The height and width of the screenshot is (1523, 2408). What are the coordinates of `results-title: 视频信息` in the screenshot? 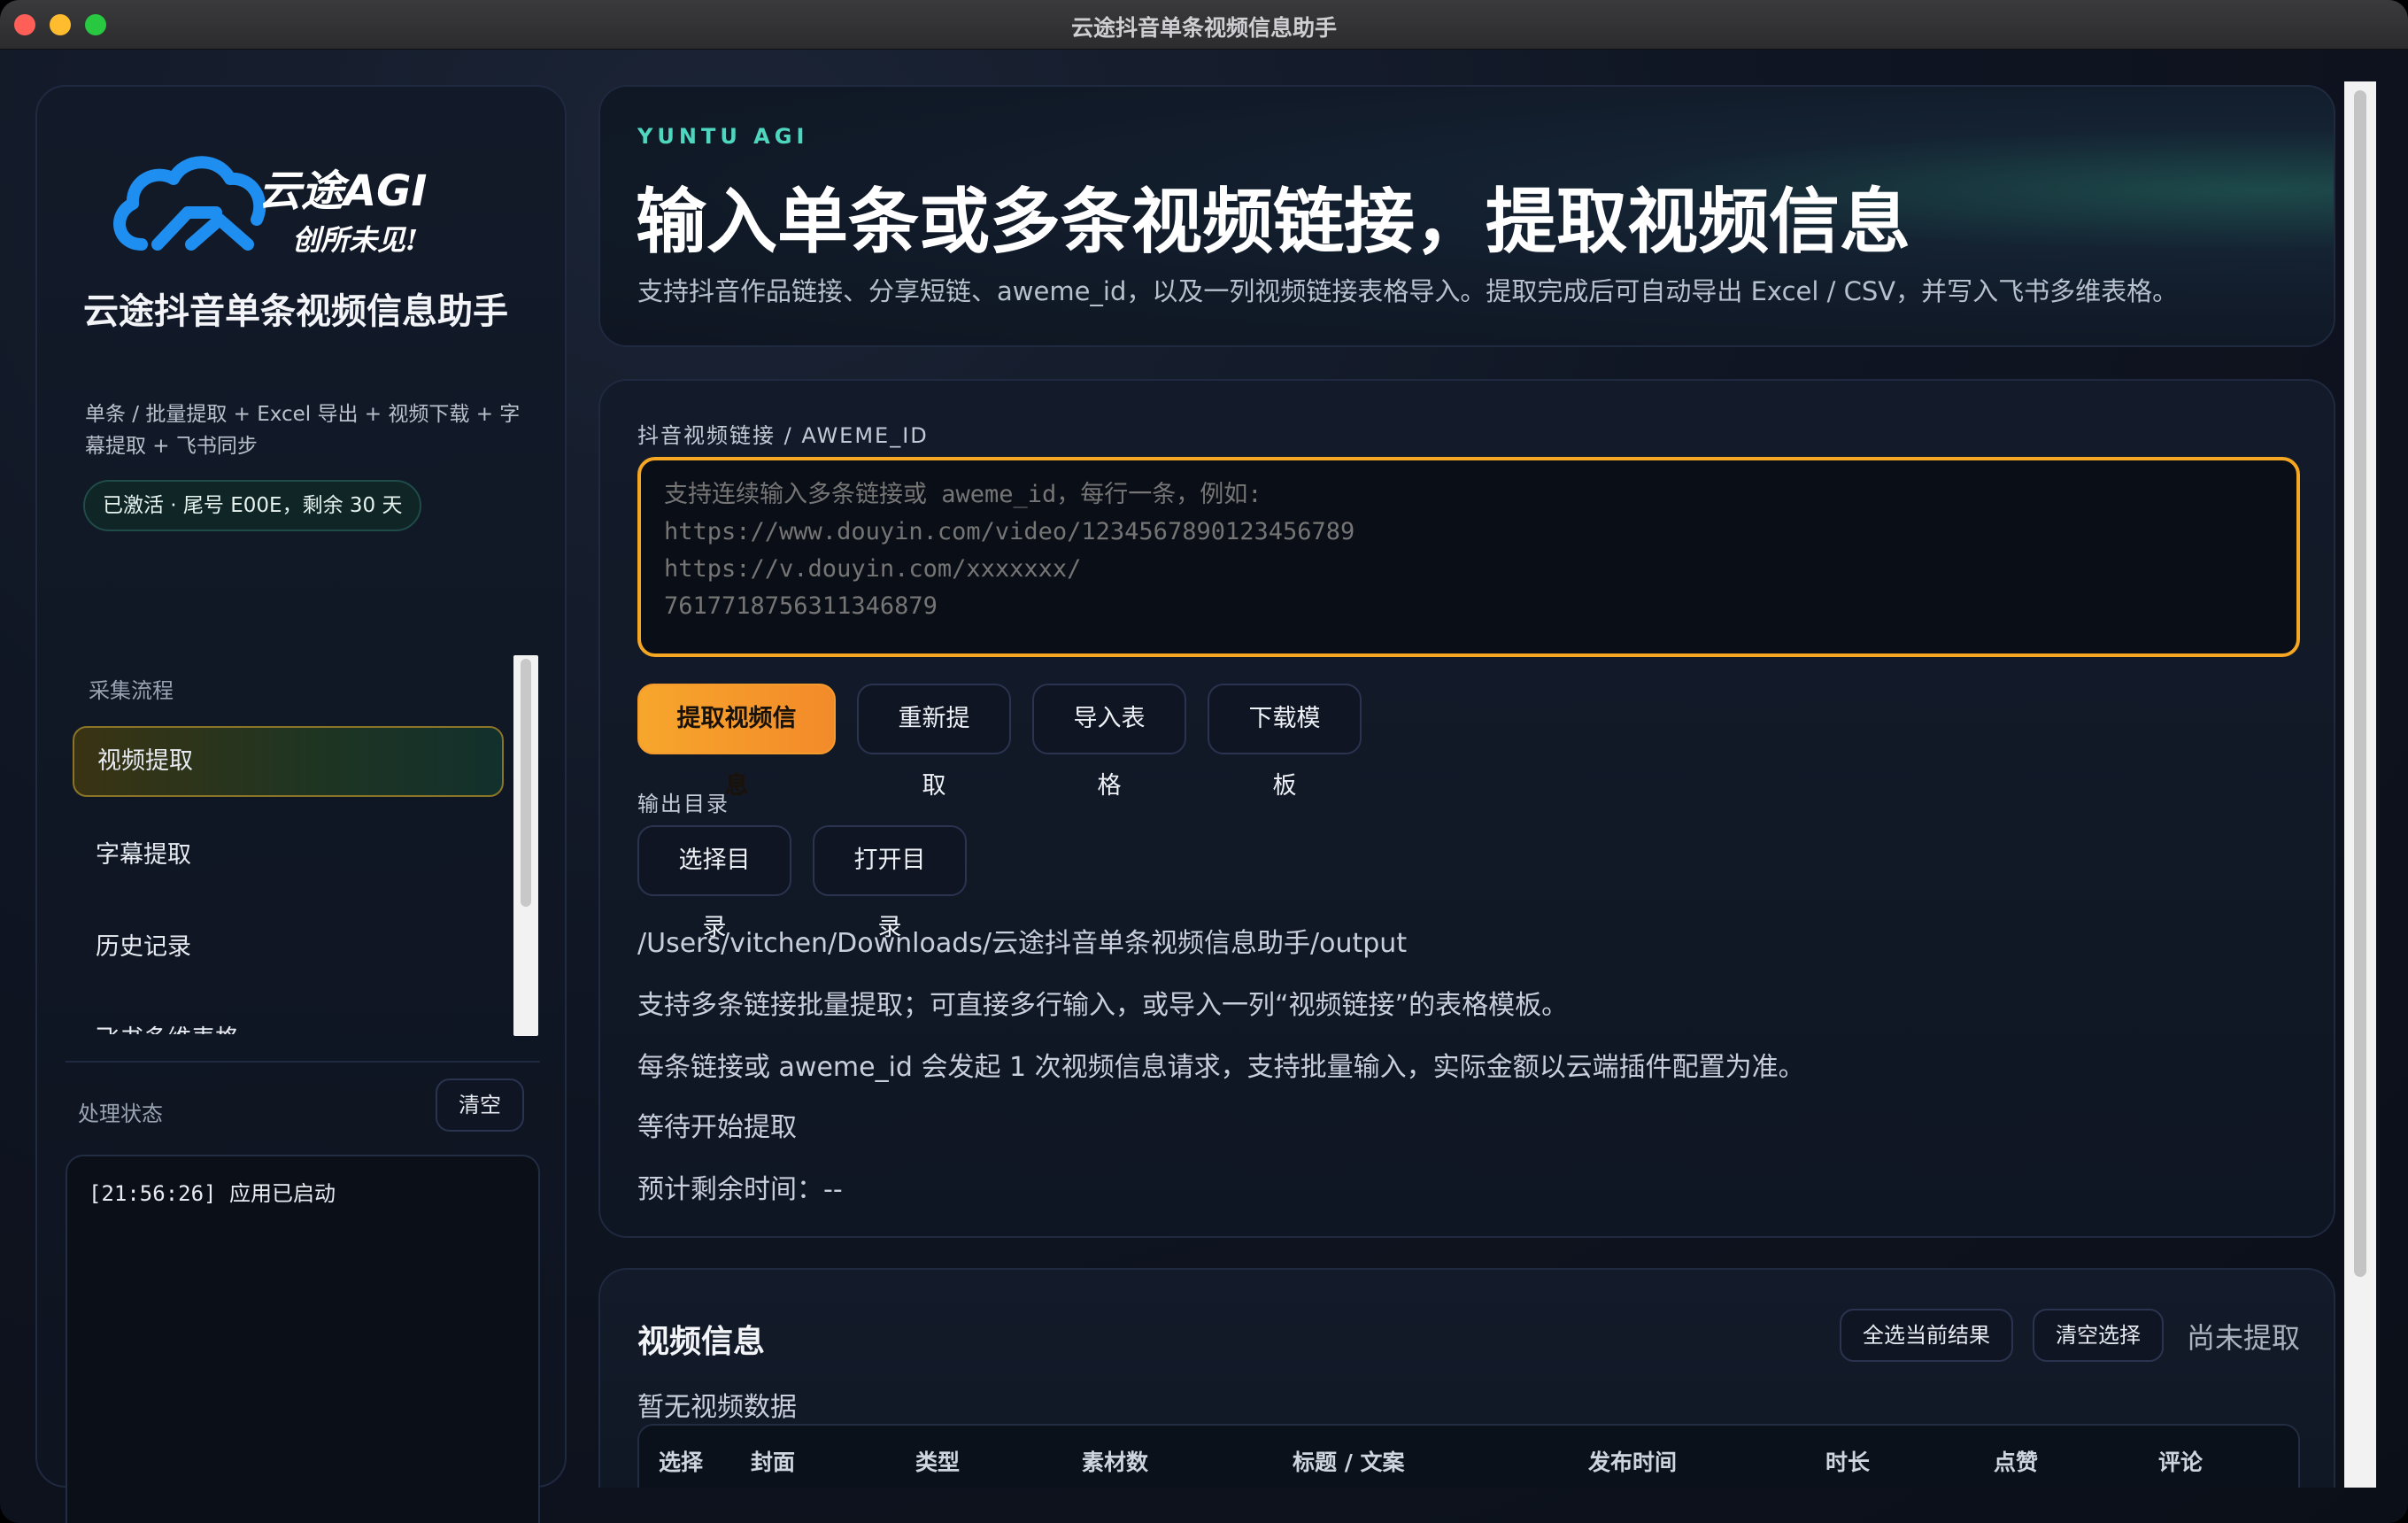 It's located at (701, 1342).